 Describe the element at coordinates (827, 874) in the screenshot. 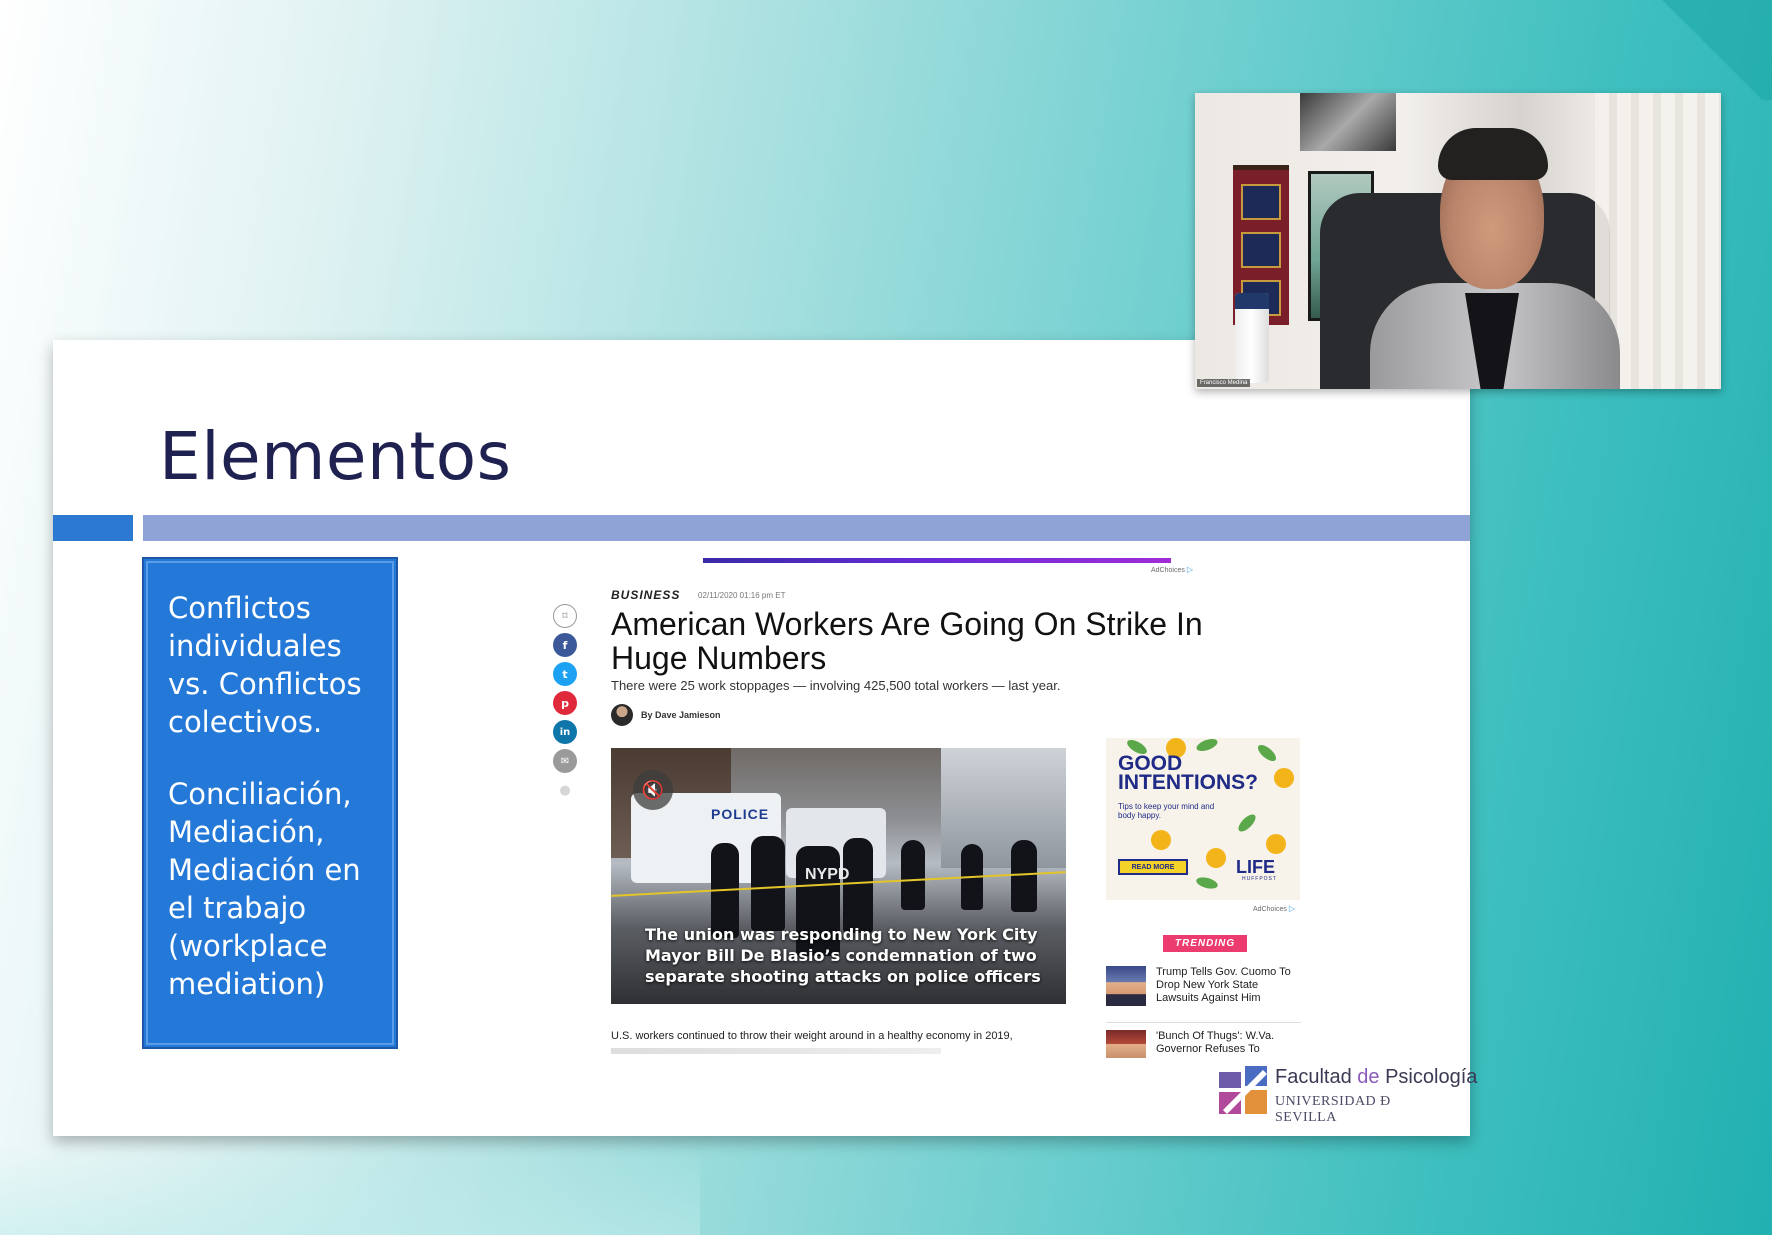

I see `nypd-jacket-text: NYPD` at that location.